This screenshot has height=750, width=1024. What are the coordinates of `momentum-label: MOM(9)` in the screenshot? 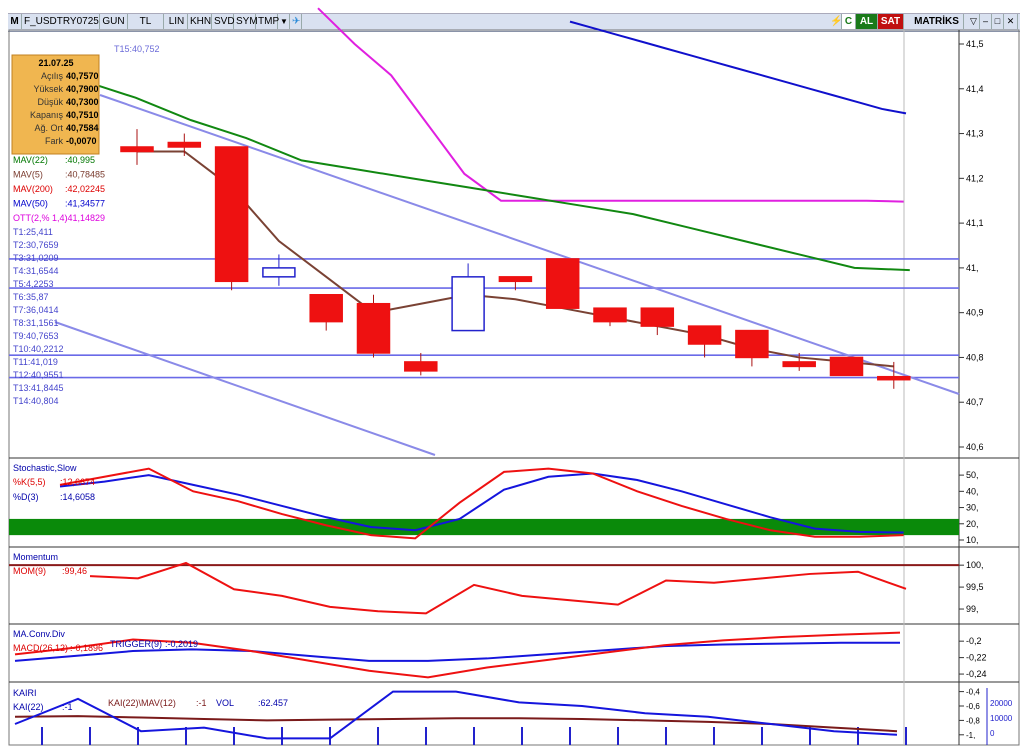 It's located at (29, 571).